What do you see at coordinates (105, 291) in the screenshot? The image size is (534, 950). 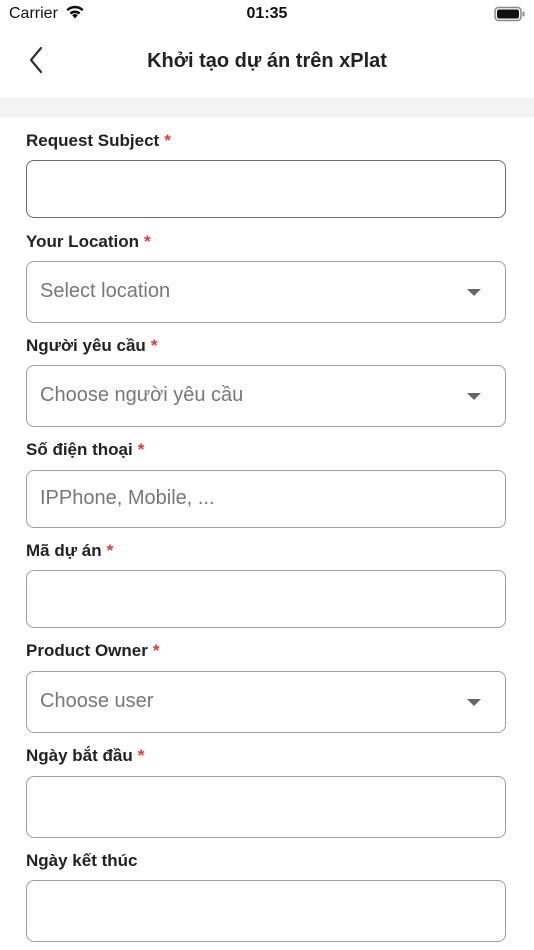 I see `location-placeholder: Select location` at bounding box center [105, 291].